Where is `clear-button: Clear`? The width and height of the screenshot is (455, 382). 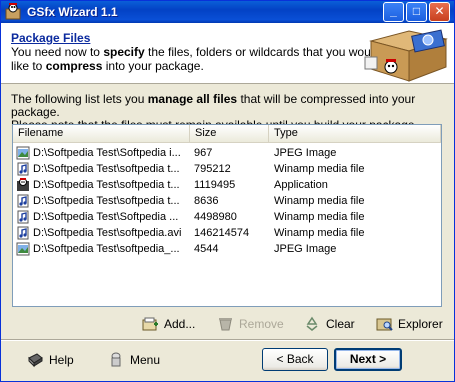
clear-button: Clear is located at coordinates (331, 324).